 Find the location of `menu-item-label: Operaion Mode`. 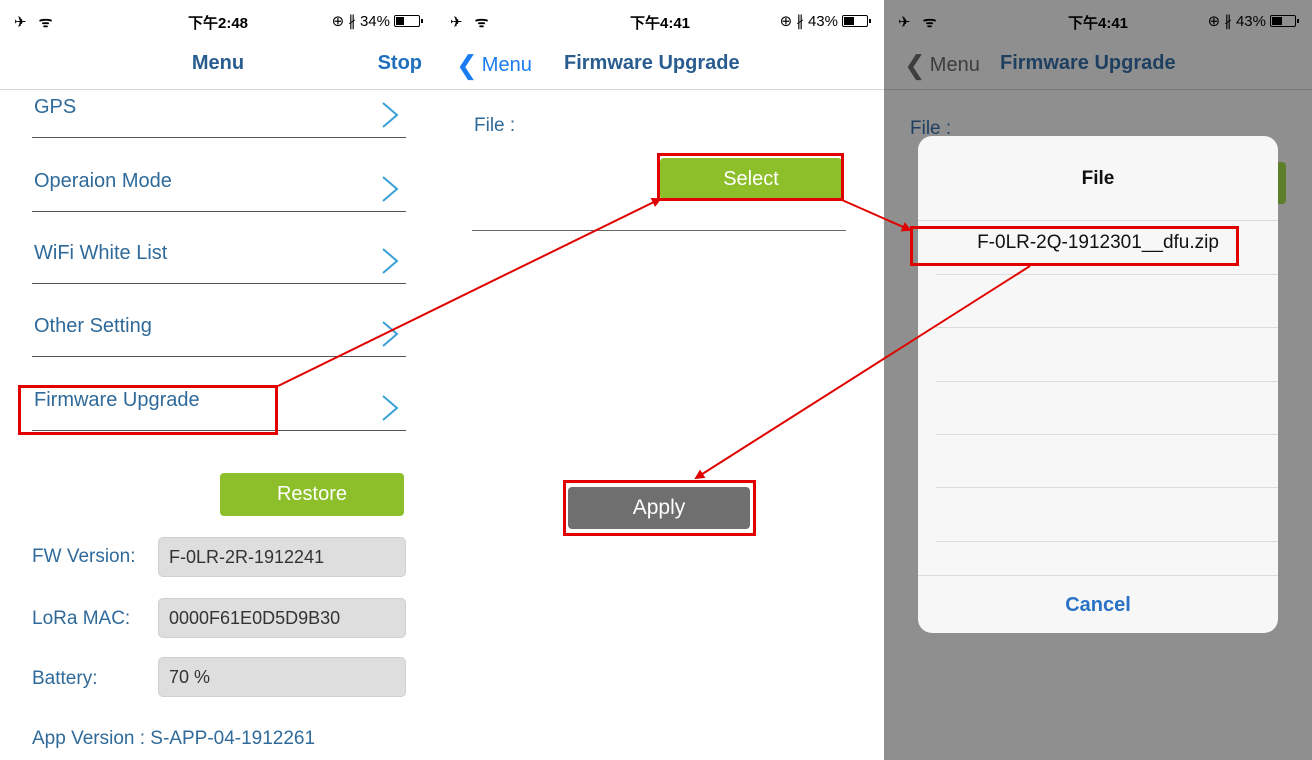

menu-item-label: Operaion Mode is located at coordinates (103, 181).